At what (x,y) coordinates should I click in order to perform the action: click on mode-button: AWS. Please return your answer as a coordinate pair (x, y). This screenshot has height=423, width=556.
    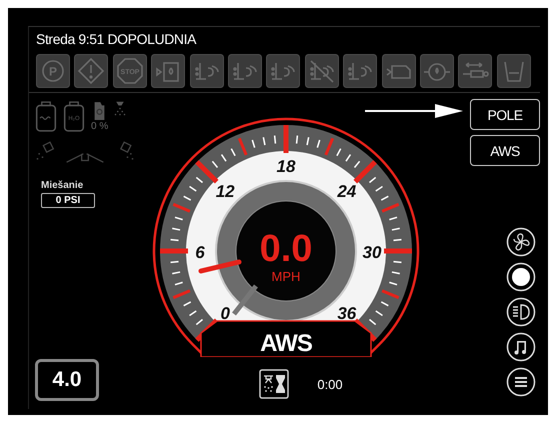
    Looking at the image, I should click on (505, 150).